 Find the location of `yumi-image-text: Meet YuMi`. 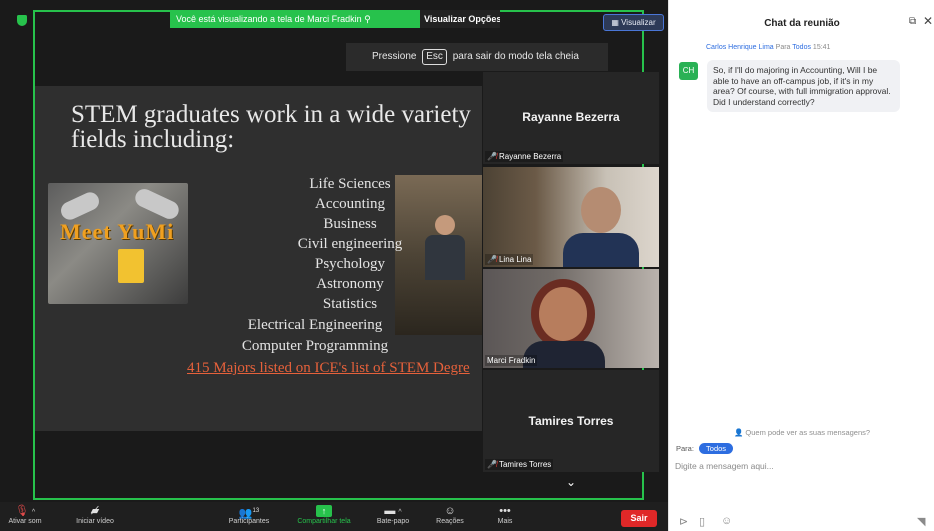

yumi-image-text: Meet YuMi is located at coordinates (117, 231).